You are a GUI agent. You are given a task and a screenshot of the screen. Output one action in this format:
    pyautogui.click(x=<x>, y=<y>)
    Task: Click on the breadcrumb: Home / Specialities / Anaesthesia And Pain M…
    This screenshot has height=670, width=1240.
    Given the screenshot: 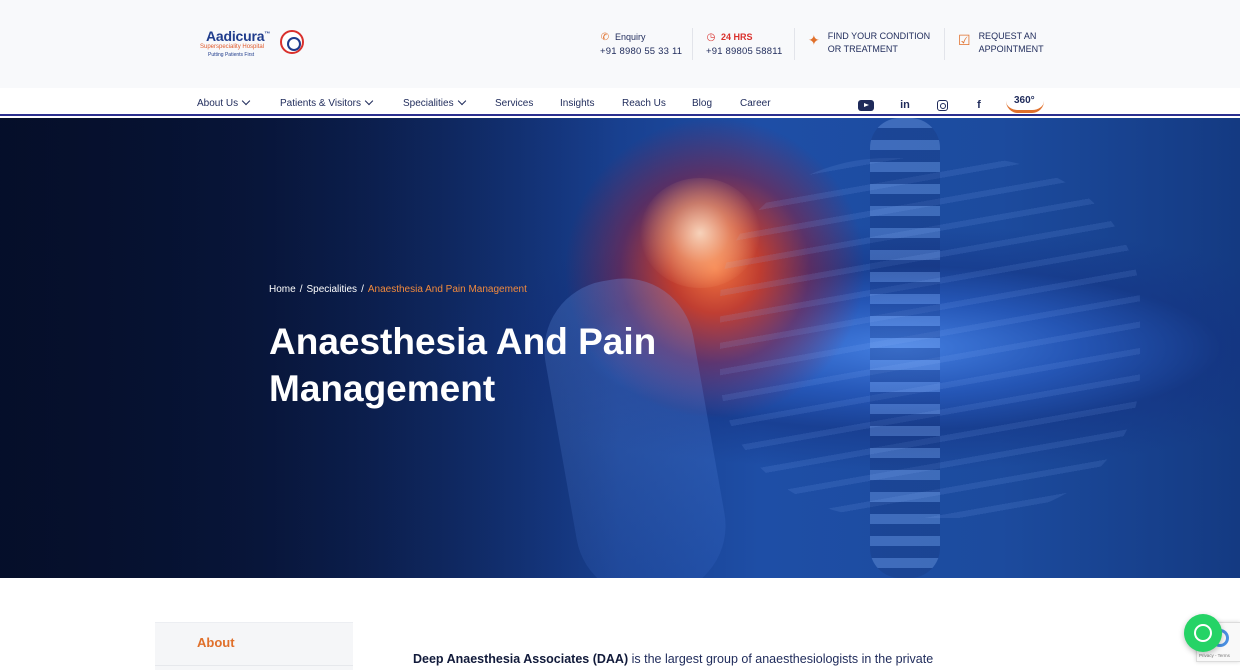 What is the action you would take?
    pyautogui.click(x=398, y=289)
    